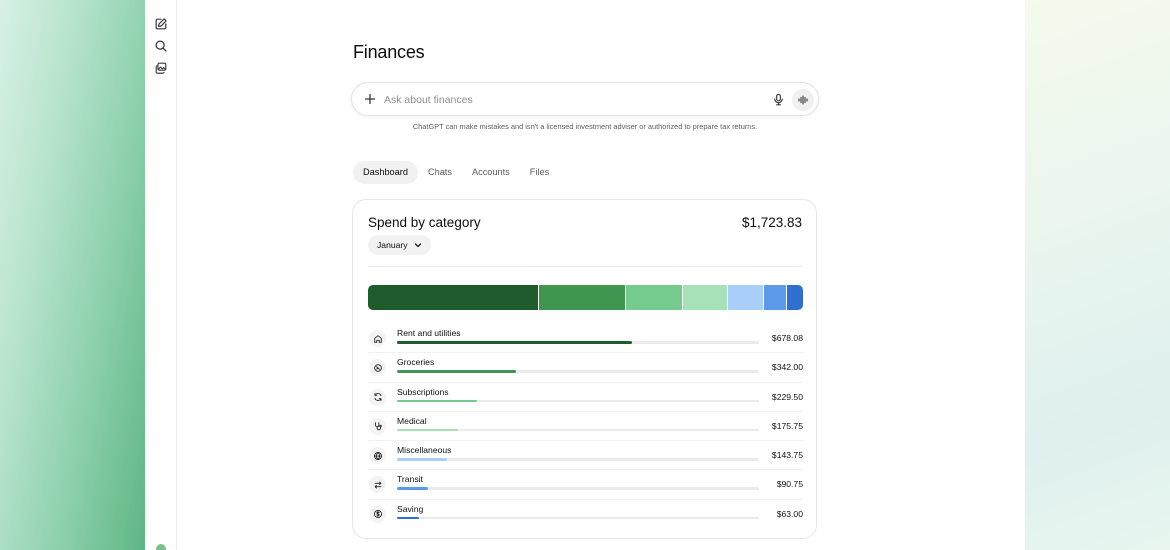 Image resolution: width=1170 pixels, height=550 pixels. Describe the element at coordinates (424, 222) in the screenshot. I see `card-title: Spend by category` at that location.